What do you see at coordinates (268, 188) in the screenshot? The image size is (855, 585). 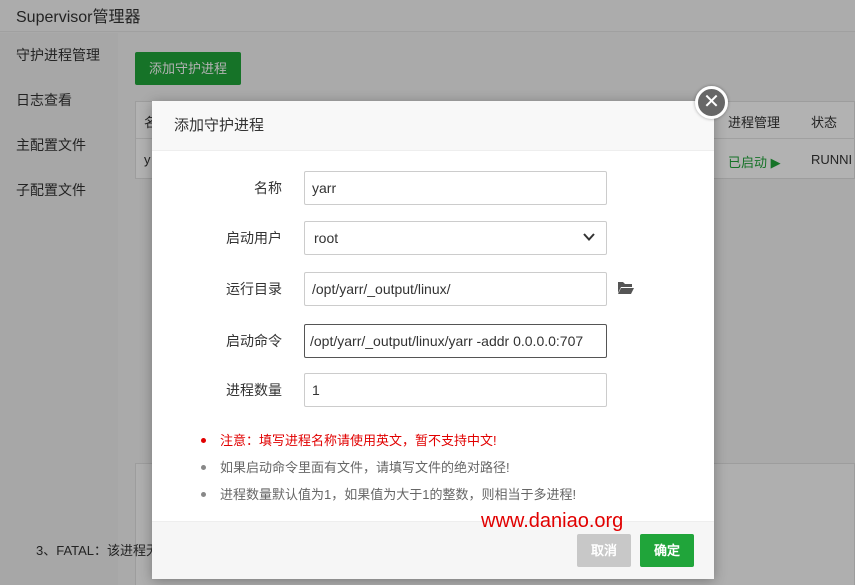 I see `name-label: 名称` at bounding box center [268, 188].